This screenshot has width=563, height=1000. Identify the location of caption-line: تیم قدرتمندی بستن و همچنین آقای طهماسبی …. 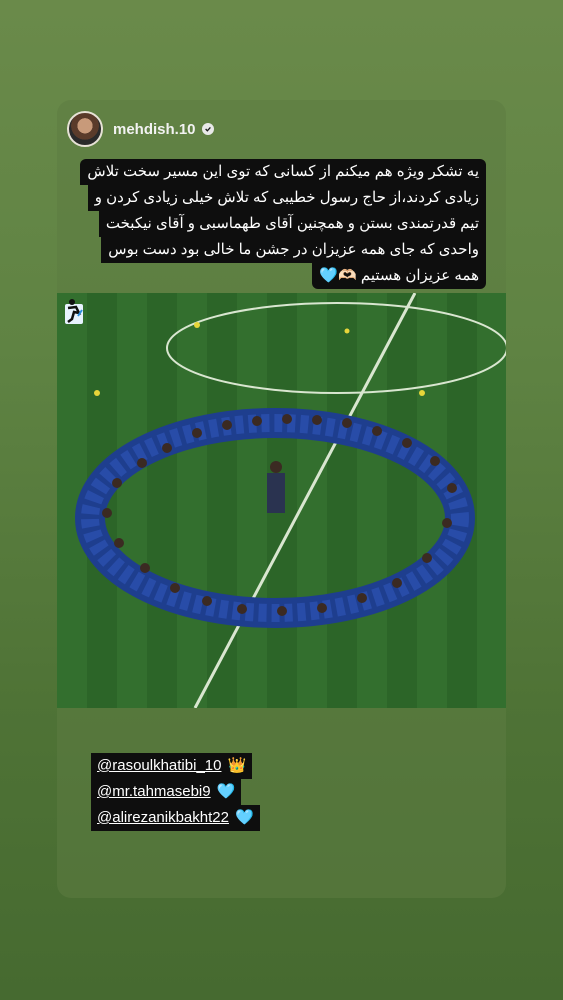
(292, 224).